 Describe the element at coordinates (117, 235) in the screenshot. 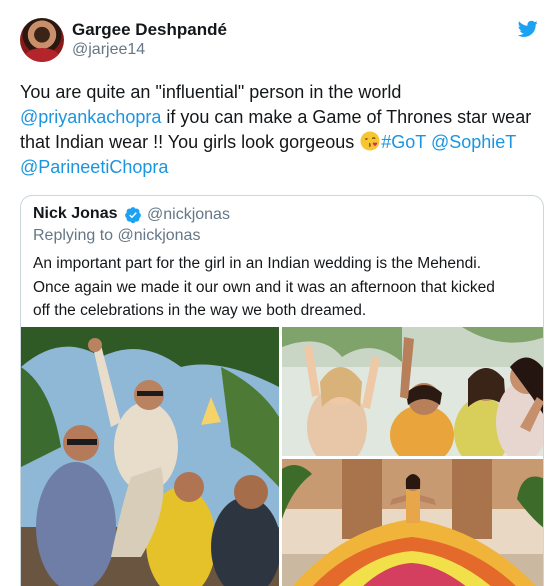

I see `replying-to-context: Replying to @nickjonas` at that location.